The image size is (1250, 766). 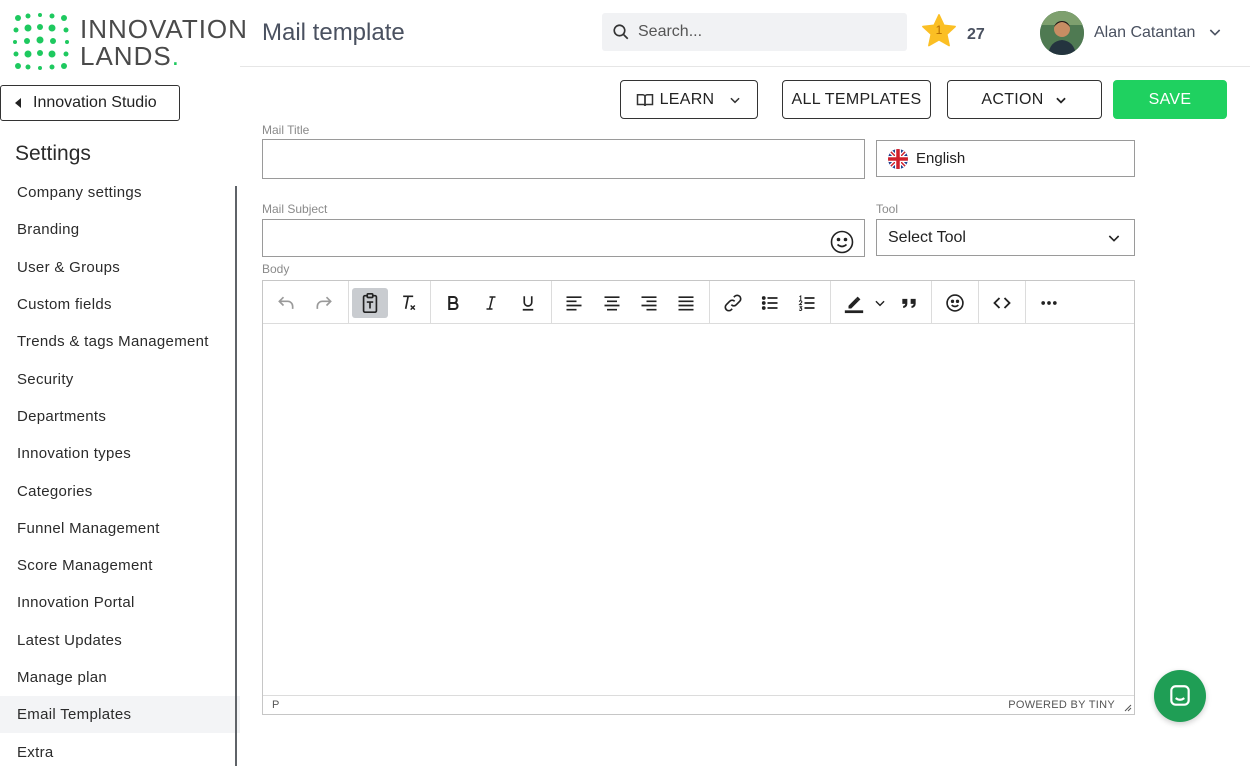 What do you see at coordinates (236, 476) in the screenshot?
I see `sidebar-scrollbar` at bounding box center [236, 476].